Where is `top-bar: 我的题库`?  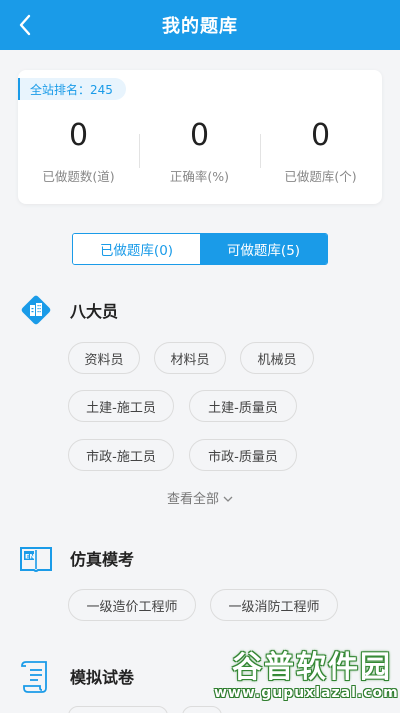 top-bar: 我的题库 is located at coordinates (200, 25).